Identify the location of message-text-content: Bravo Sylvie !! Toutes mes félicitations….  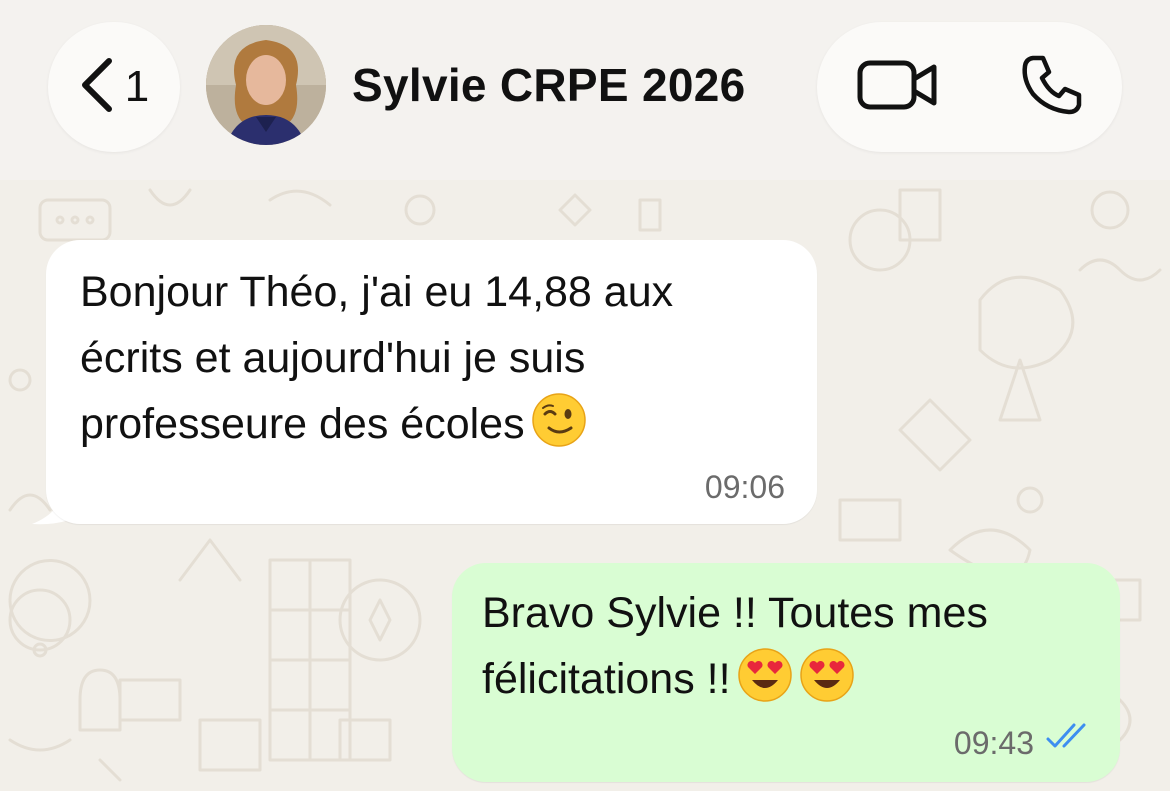
(735, 646).